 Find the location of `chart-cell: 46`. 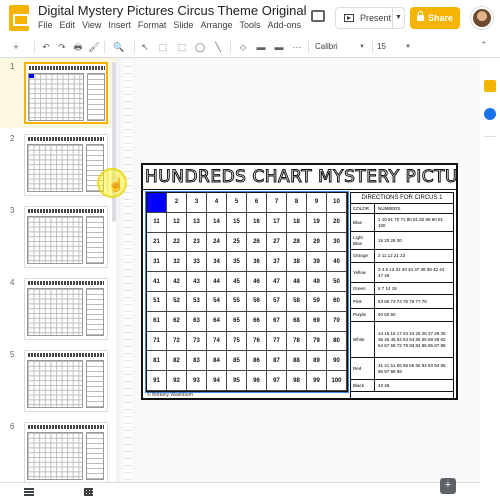

chart-cell: 46 is located at coordinates (257, 282).